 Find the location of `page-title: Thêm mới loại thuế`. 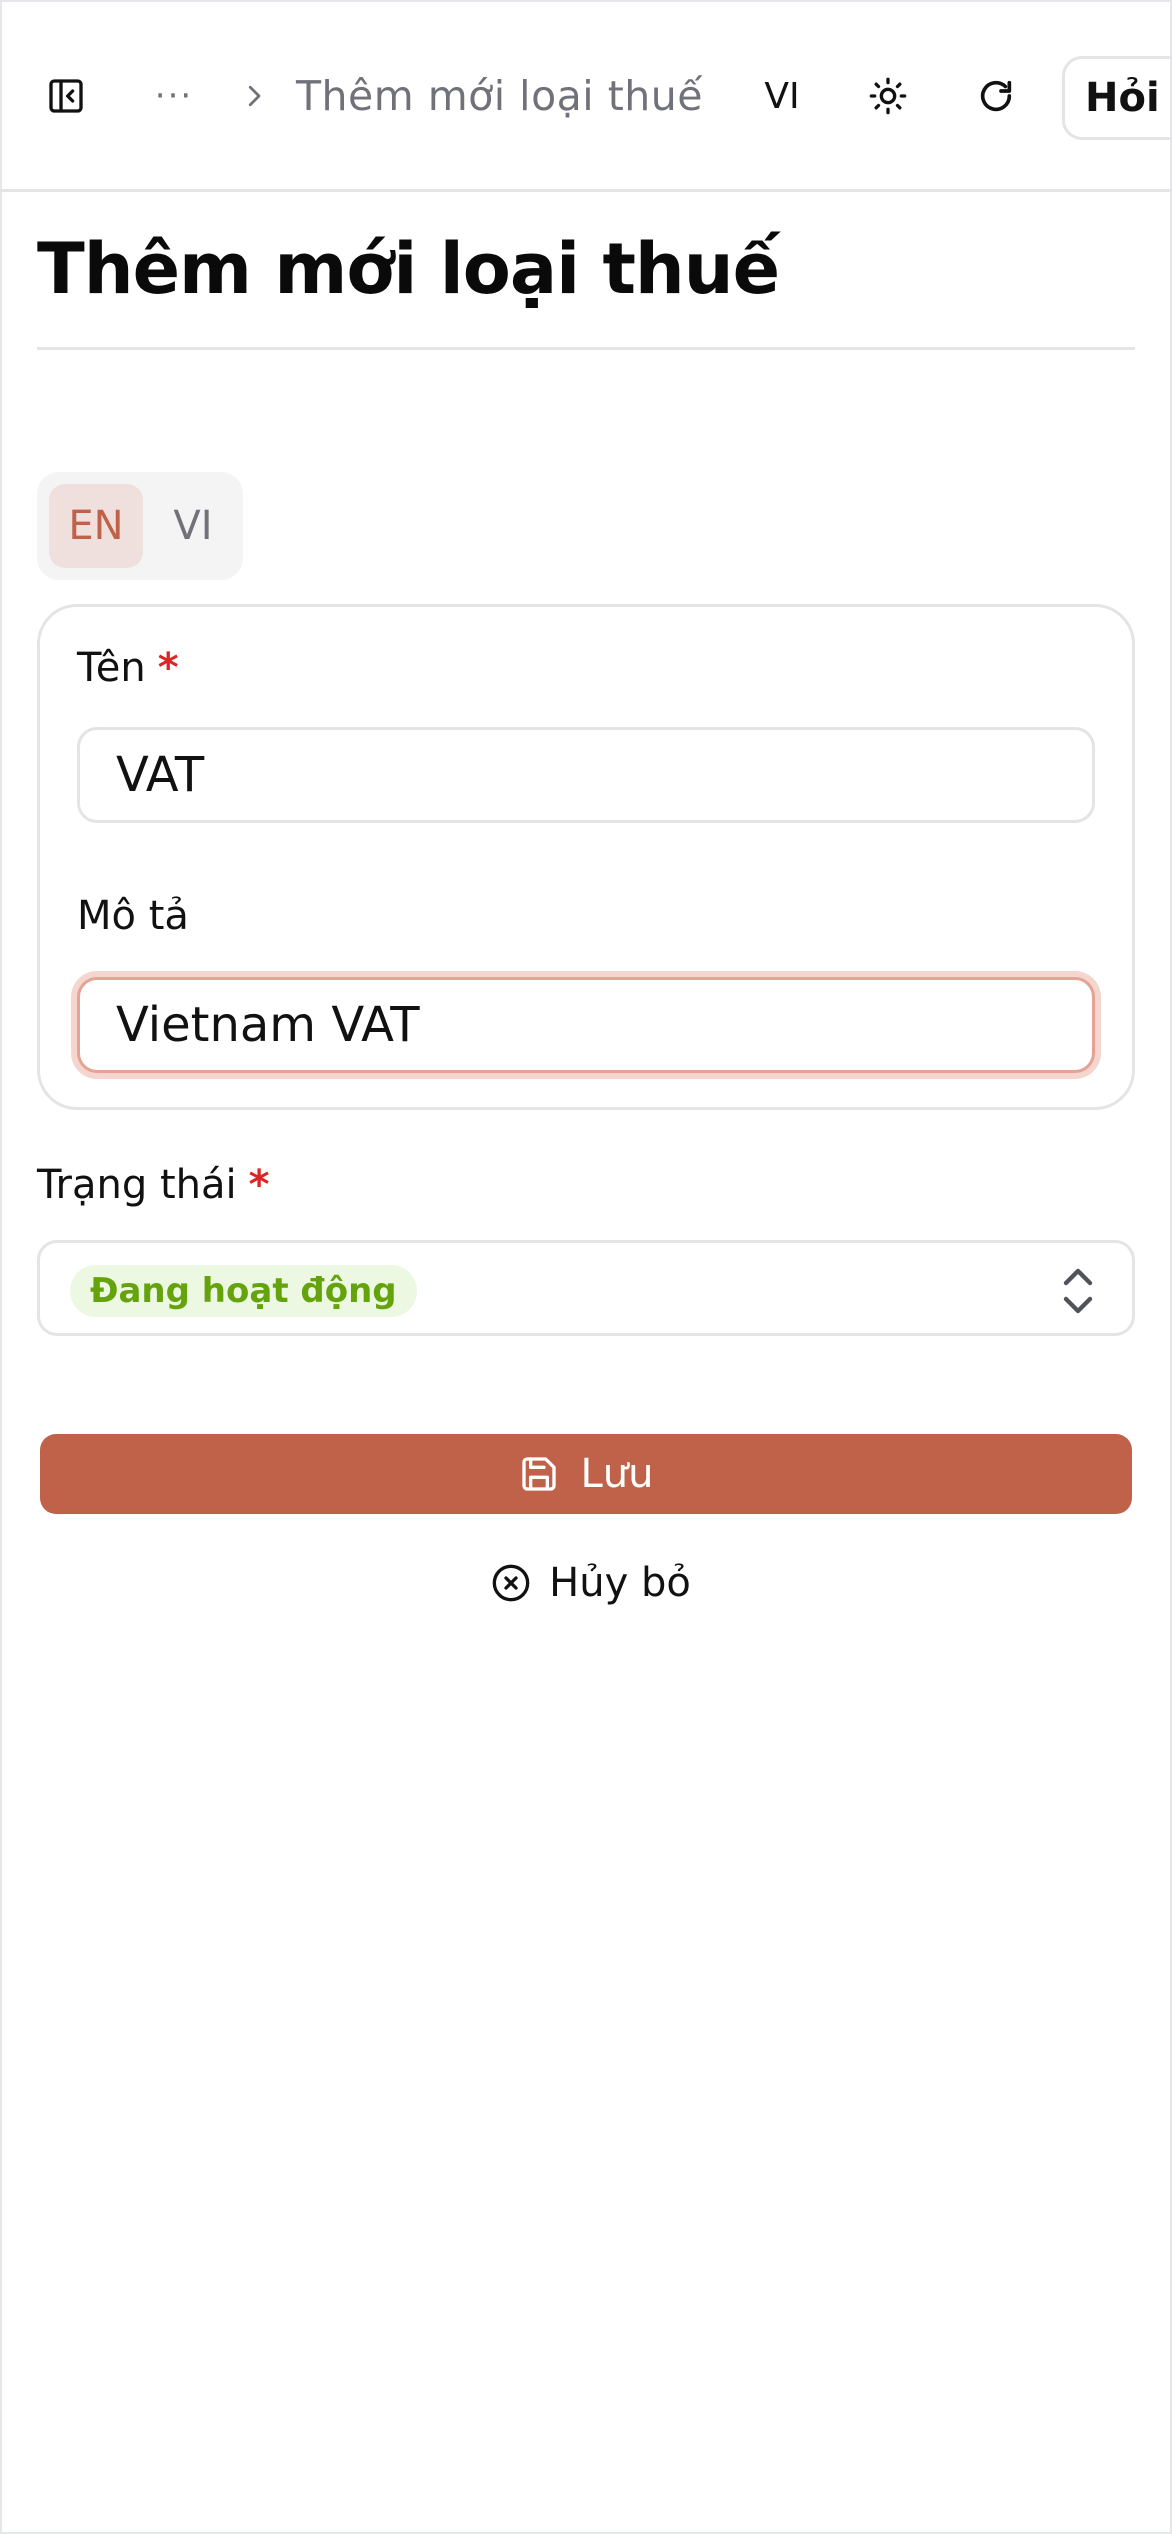

page-title: Thêm mới loại thuế is located at coordinates (408, 269).